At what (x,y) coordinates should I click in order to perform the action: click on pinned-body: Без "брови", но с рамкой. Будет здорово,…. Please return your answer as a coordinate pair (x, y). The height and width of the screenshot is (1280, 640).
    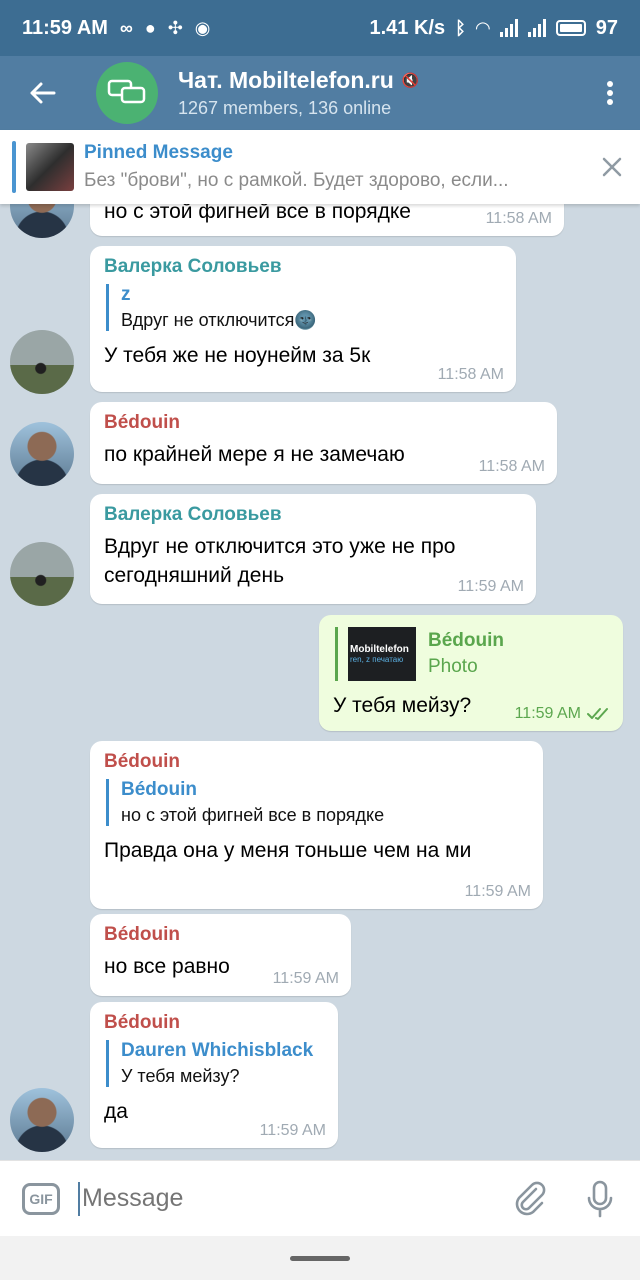
    Looking at the image, I should click on (296, 180).